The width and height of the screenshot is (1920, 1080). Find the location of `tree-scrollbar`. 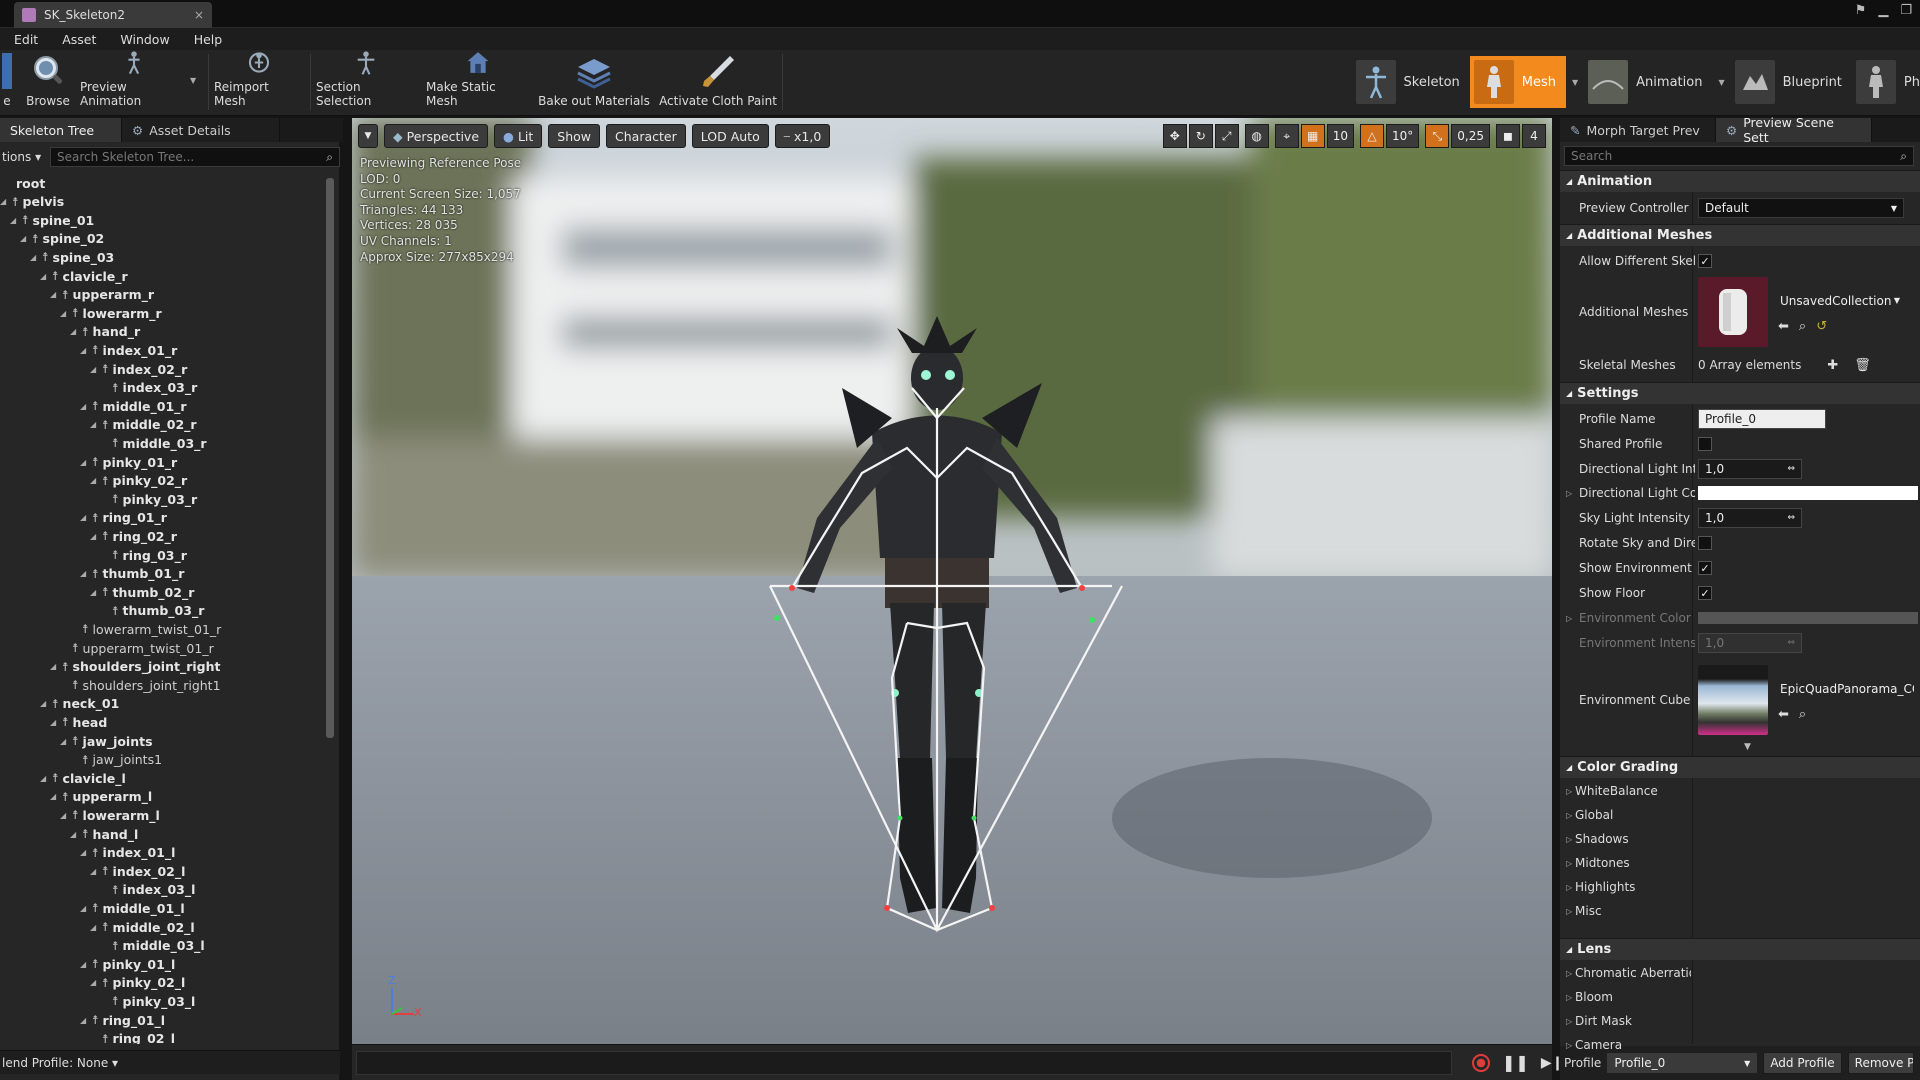

tree-scrollbar is located at coordinates (330, 458).